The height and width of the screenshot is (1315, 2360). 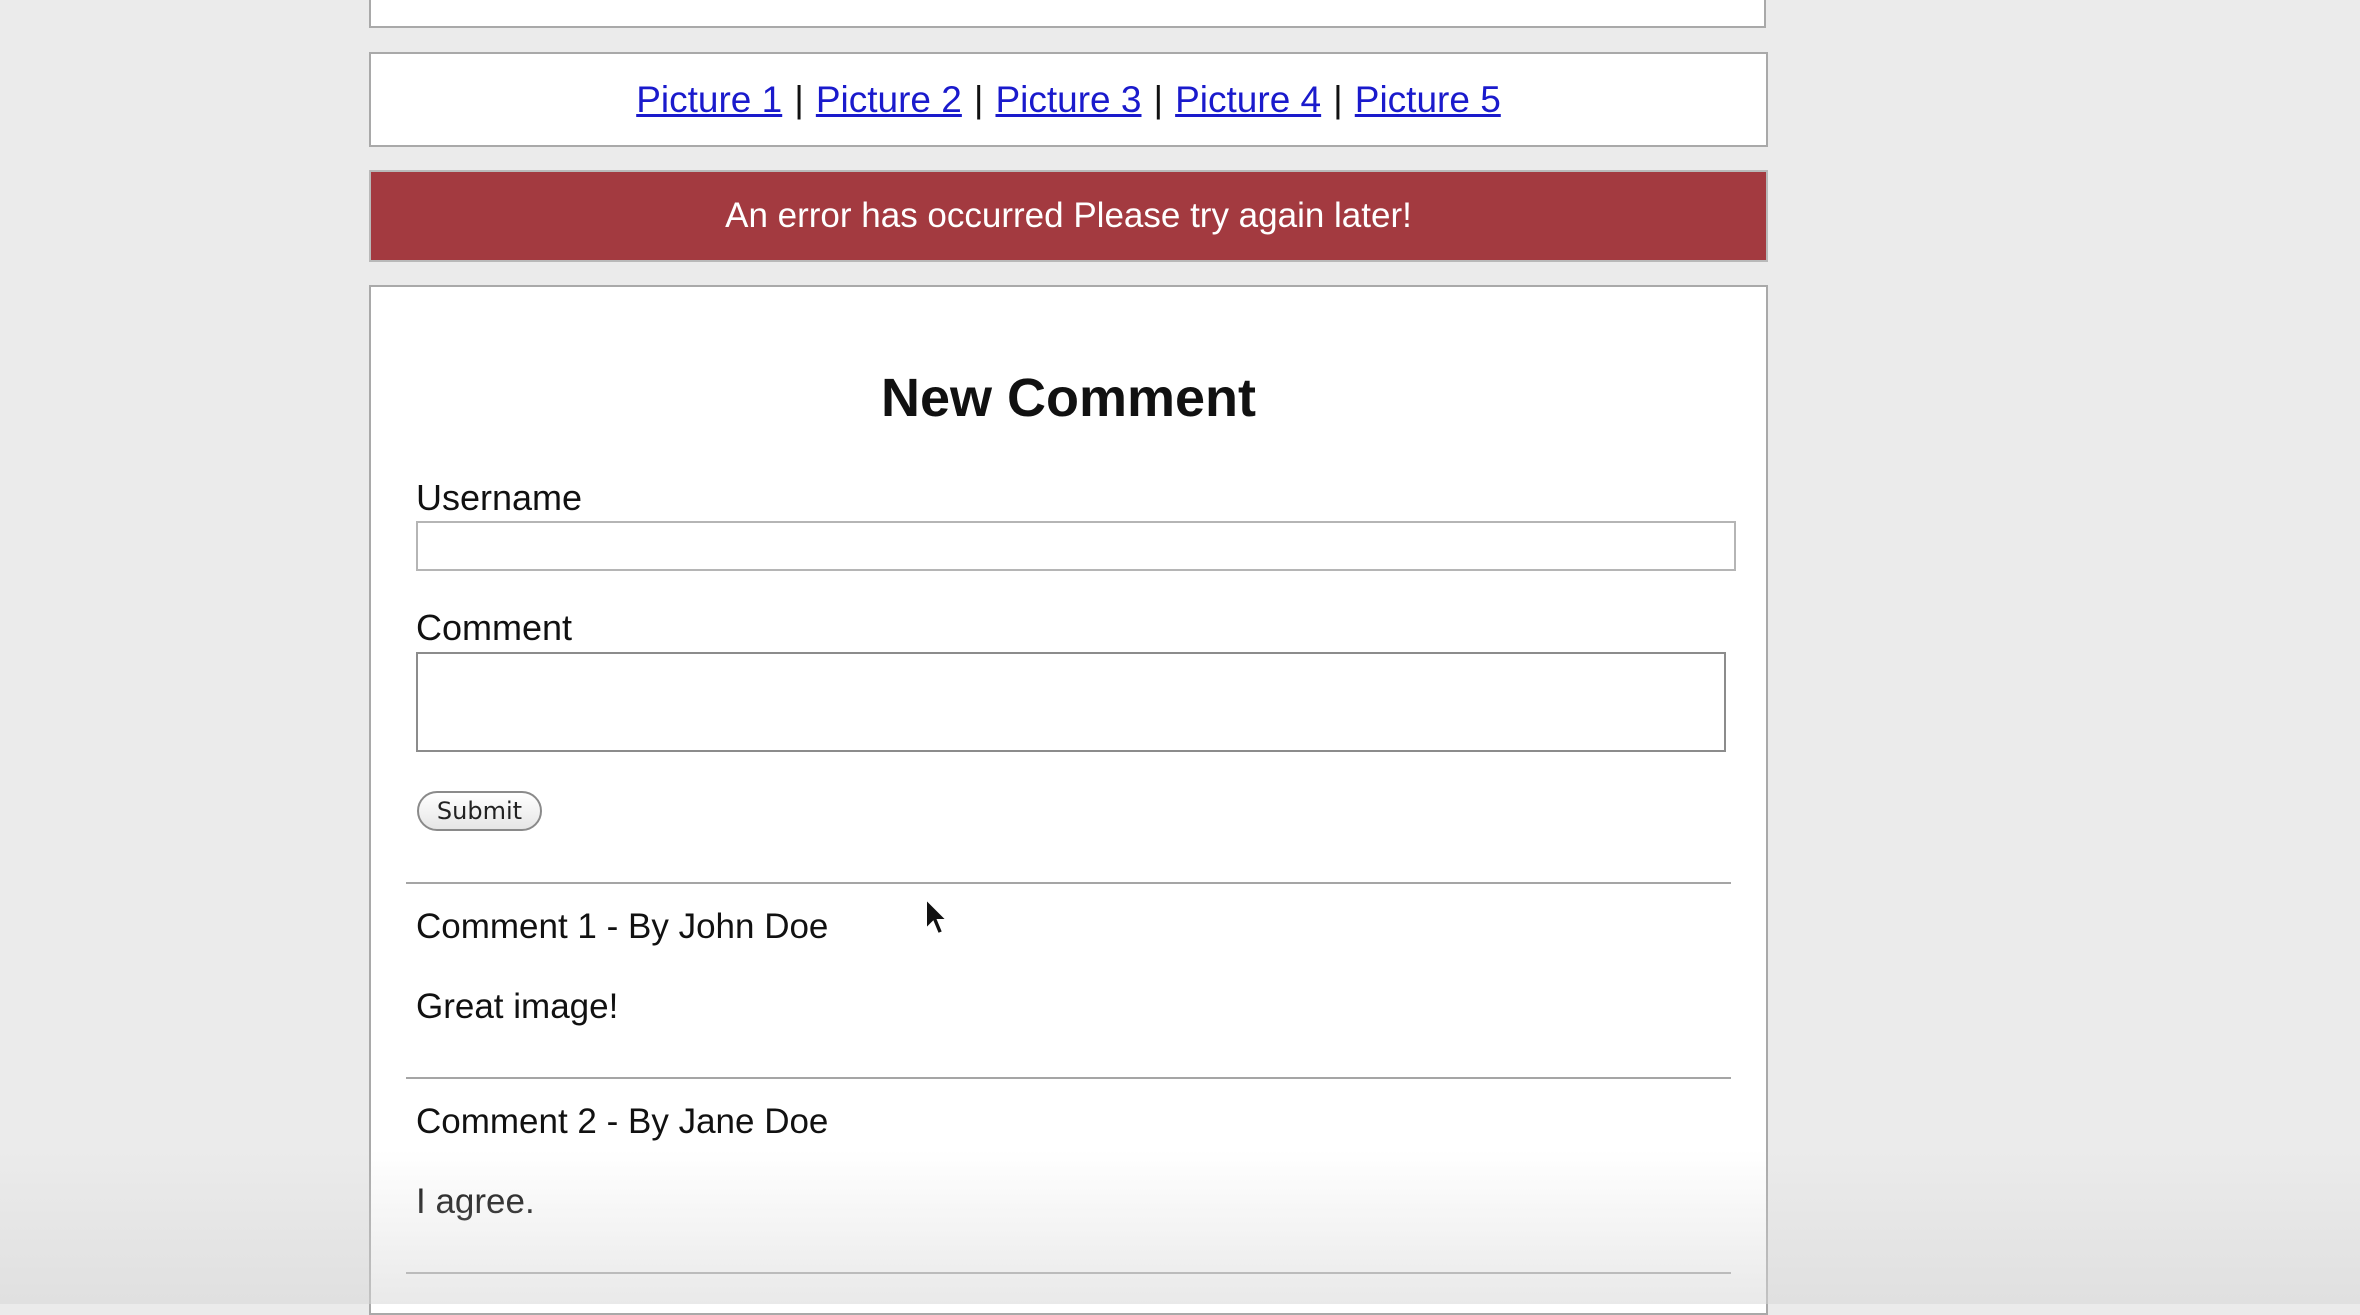 I want to click on comment-body: I agree., so click(x=475, y=1201).